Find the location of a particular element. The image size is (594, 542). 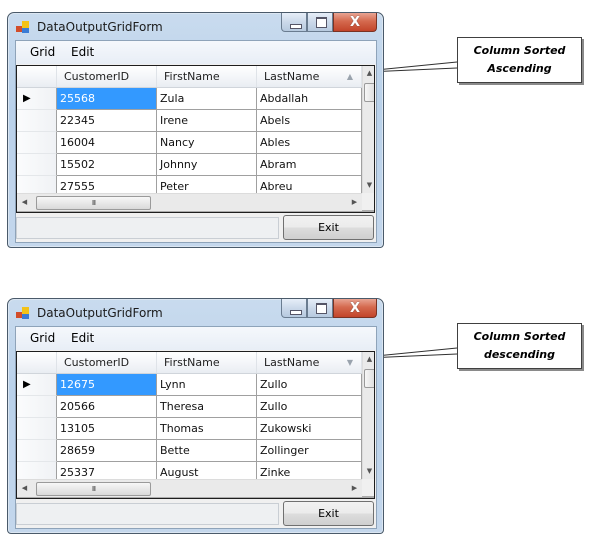

callout-sorted-ascending: Column Sorted Ascending is located at coordinates (519, 60).